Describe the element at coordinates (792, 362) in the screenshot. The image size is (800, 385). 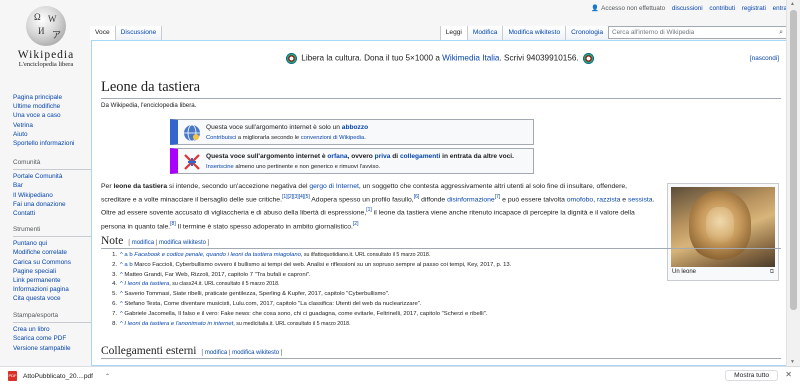
I see `scroll-down-icon: ▼` at that location.